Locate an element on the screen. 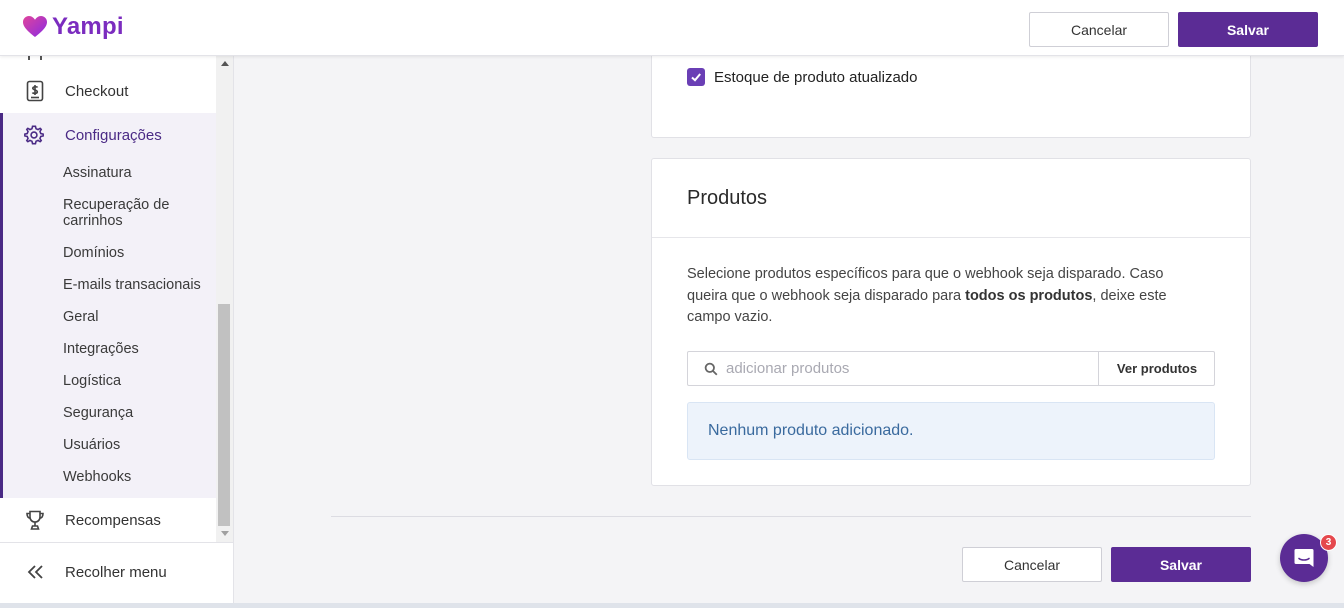  partial-menu-icon is located at coordinates (35, 58).